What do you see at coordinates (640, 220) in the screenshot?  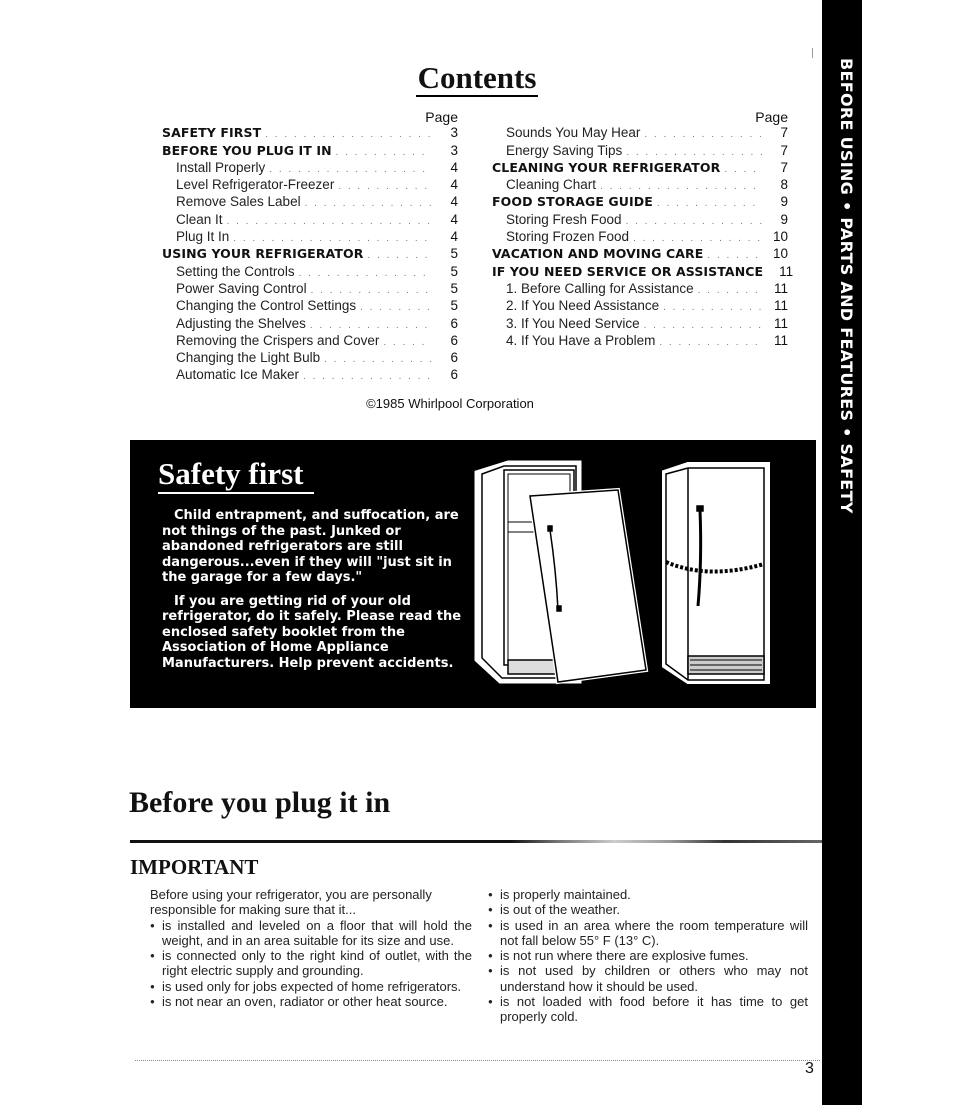 I see `toc-entry: Storing Fresh Food 9` at bounding box center [640, 220].